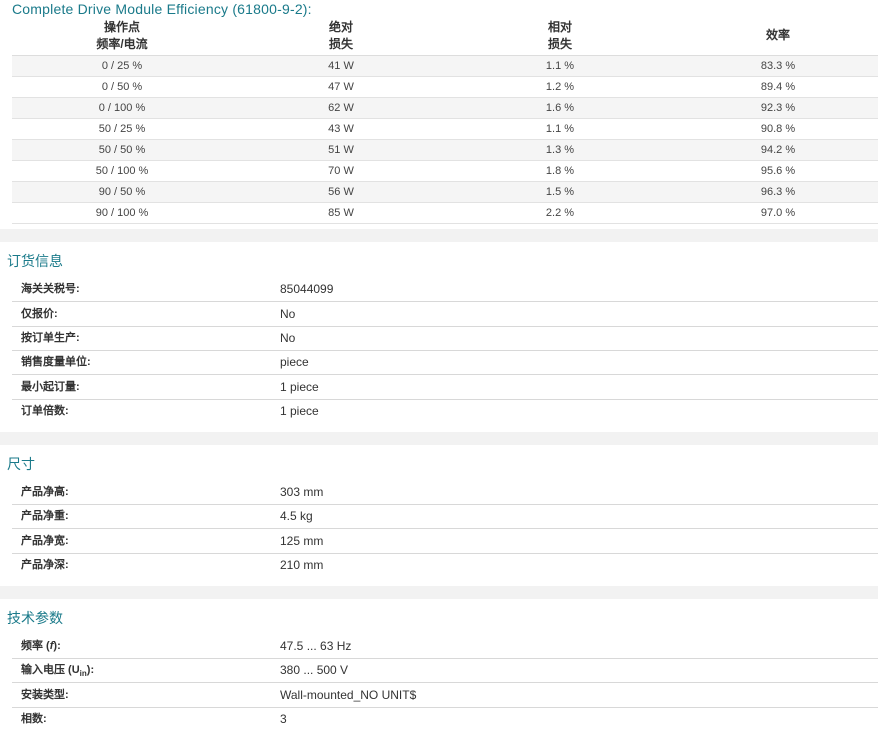 The width and height of the screenshot is (878, 738). I want to click on property-label: 海关关税号:, so click(50, 289).